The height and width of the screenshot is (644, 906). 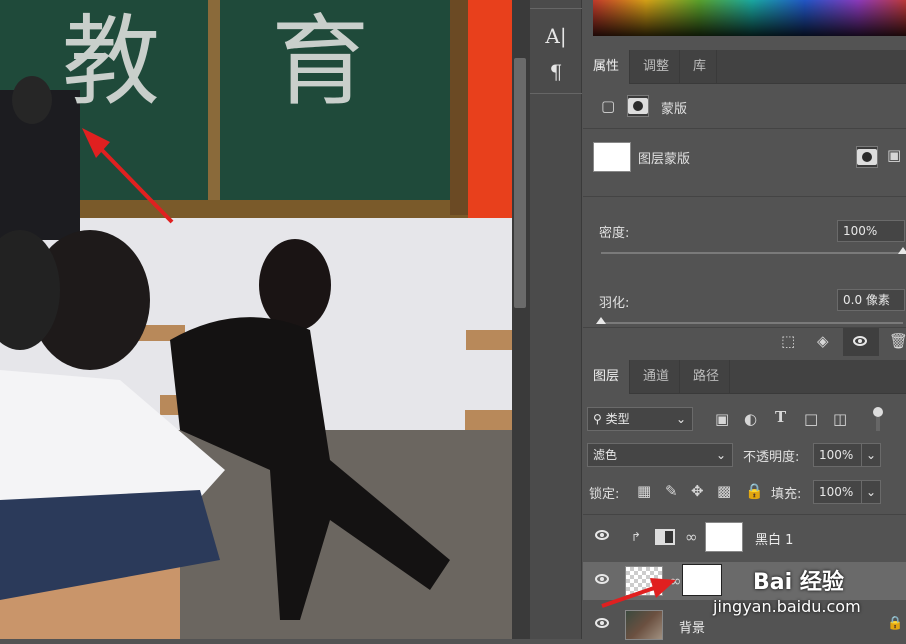 I want to click on search-icon: ⚲, so click(x=597, y=419).